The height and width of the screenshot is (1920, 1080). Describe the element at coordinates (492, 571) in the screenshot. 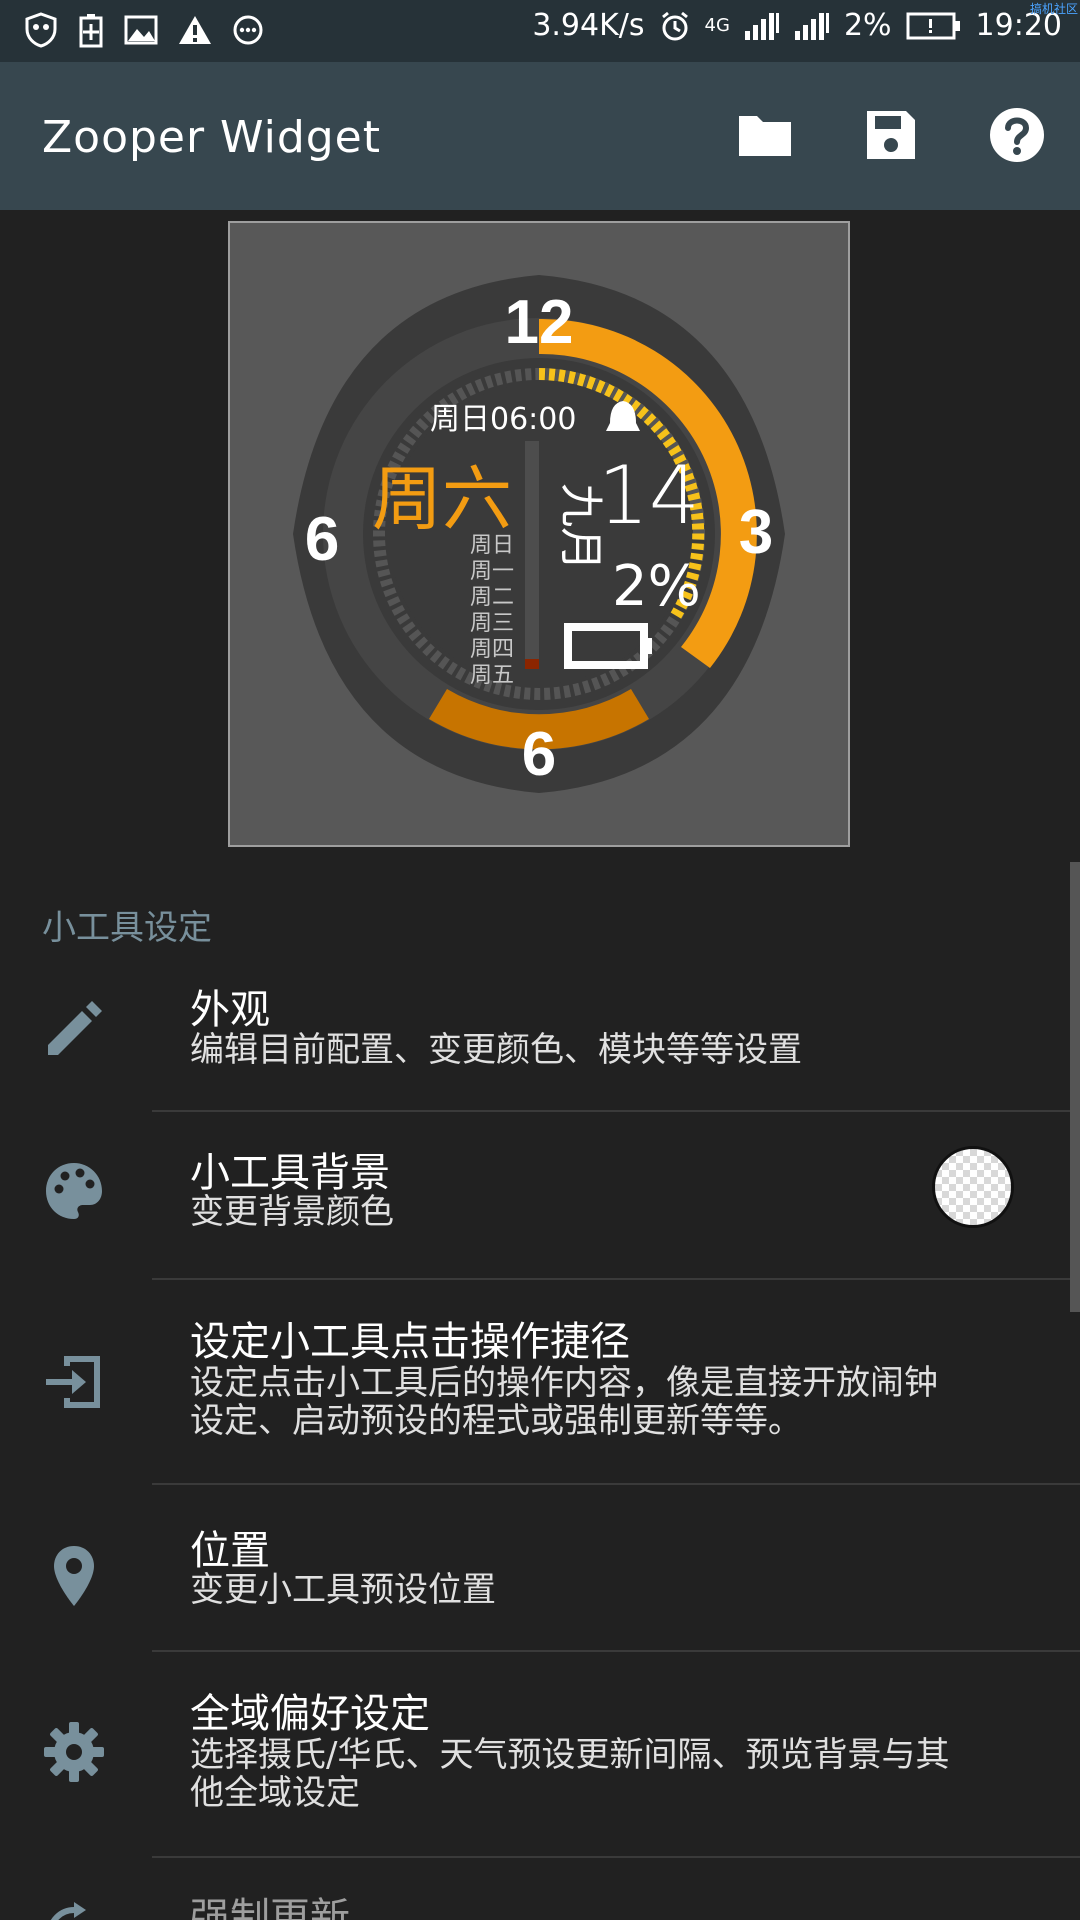

I see `week-day-1: 周一` at that location.